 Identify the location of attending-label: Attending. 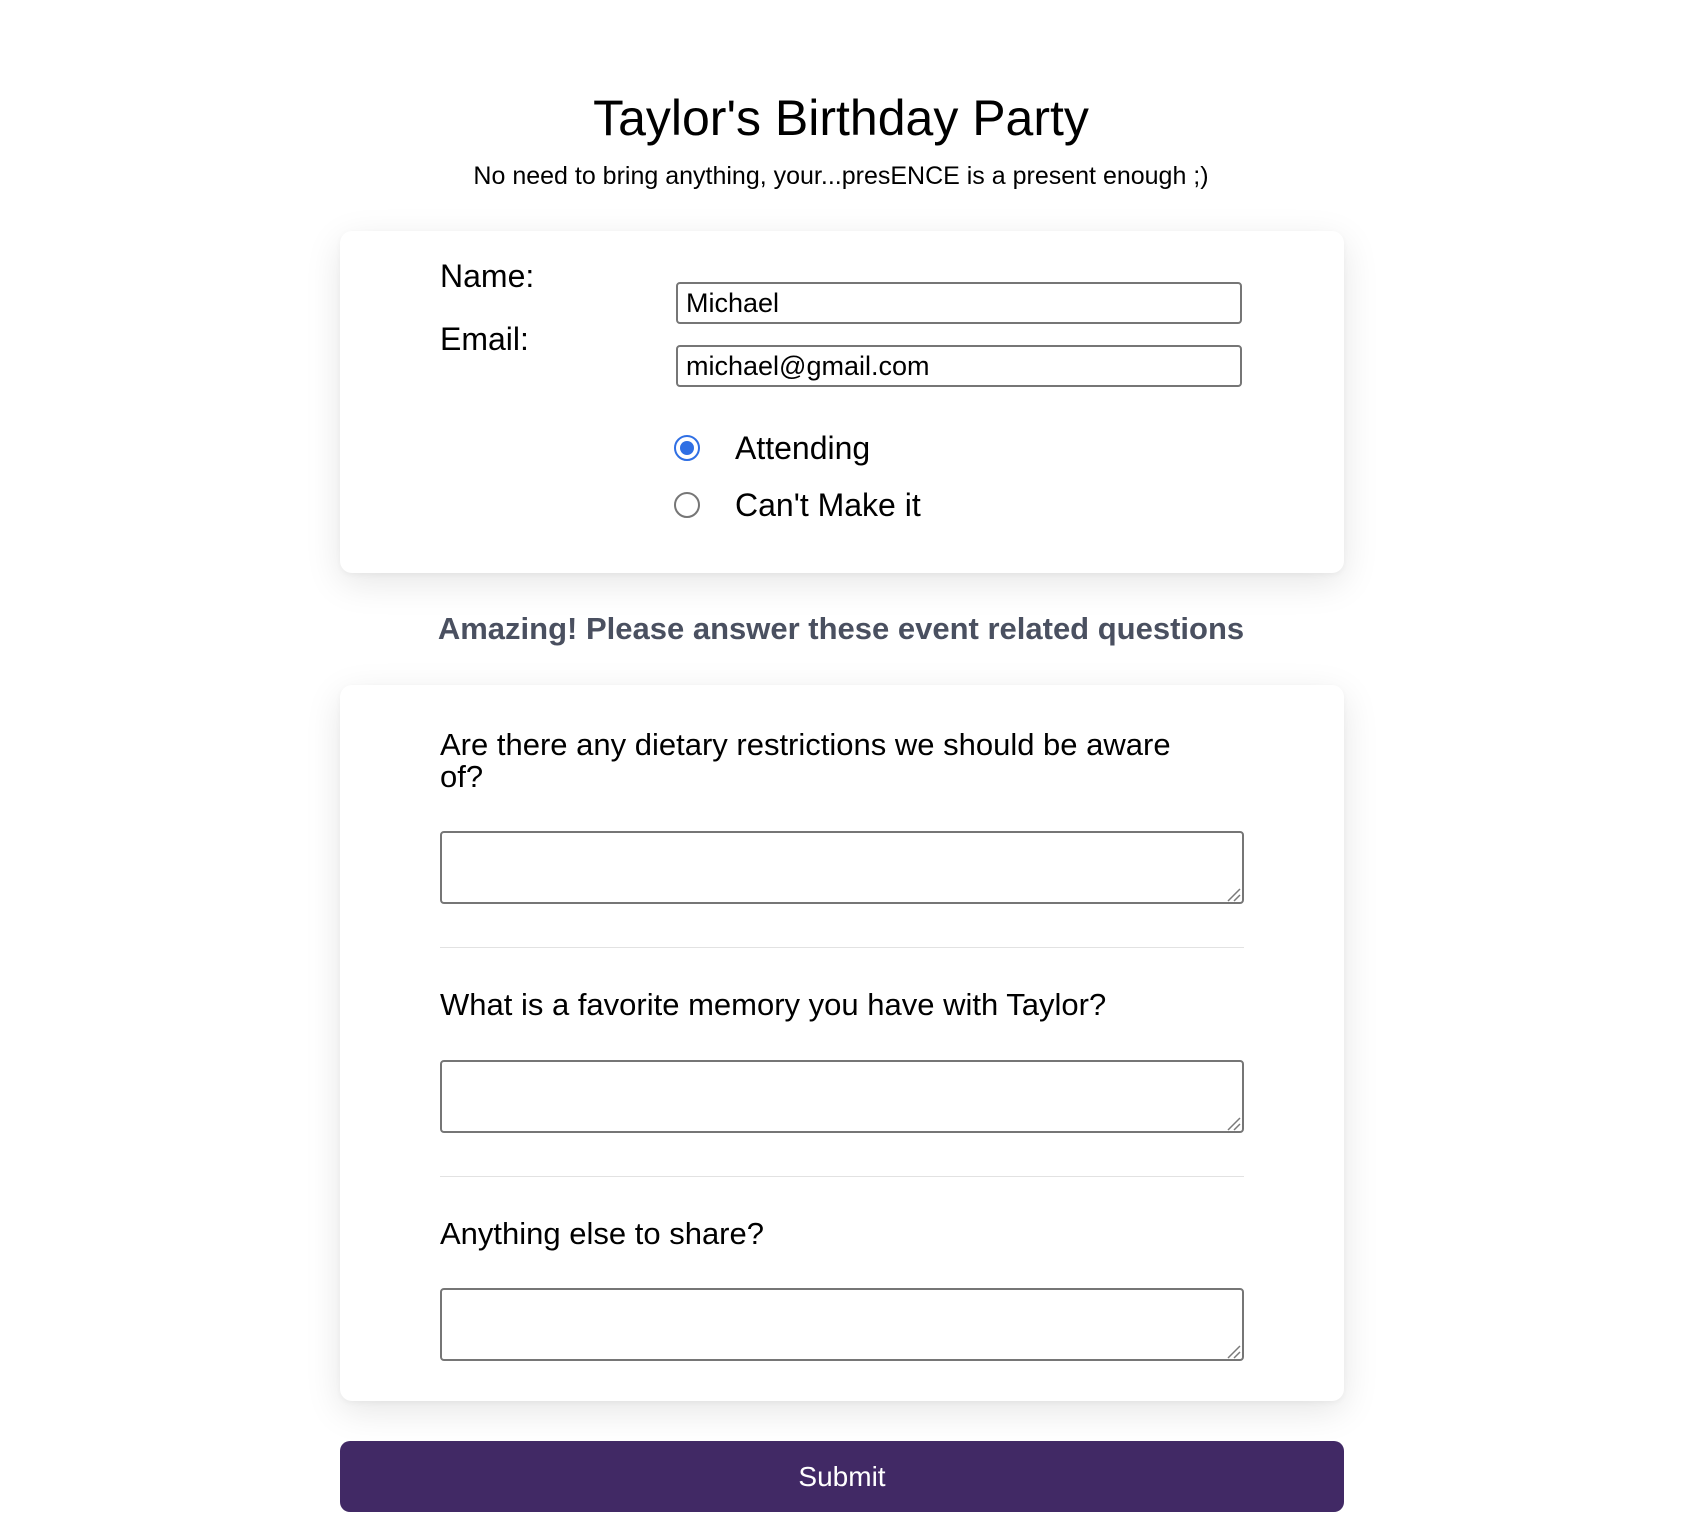
(802, 448).